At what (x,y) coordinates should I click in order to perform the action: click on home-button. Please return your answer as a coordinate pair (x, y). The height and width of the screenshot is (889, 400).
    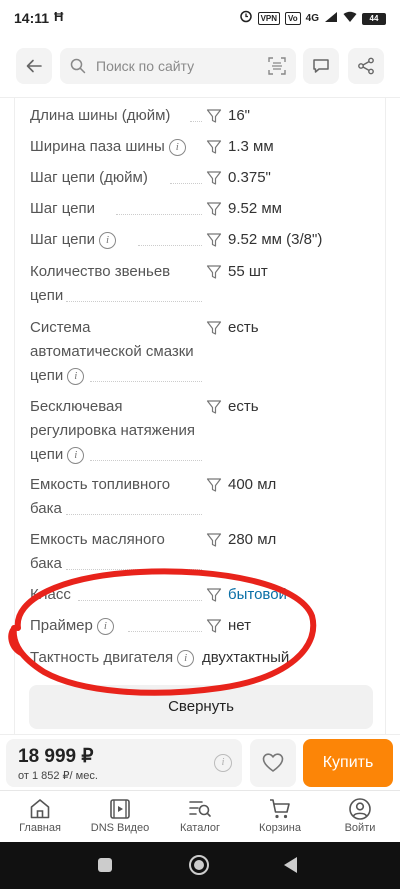
    Looking at the image, I should click on (199, 865).